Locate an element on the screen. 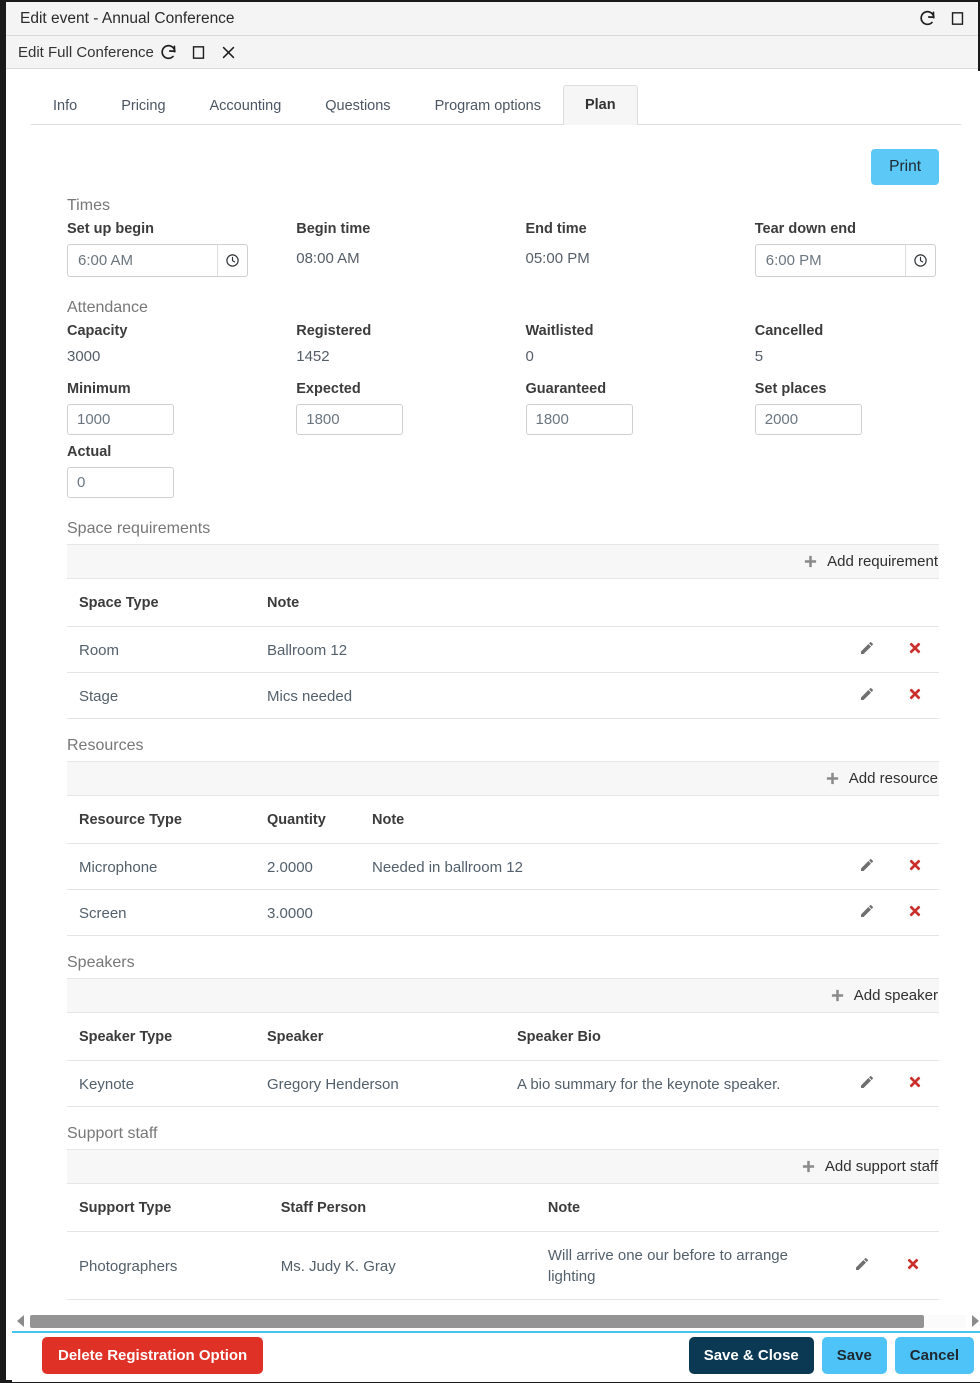  scrollbar-thumb is located at coordinates (477, 1321).